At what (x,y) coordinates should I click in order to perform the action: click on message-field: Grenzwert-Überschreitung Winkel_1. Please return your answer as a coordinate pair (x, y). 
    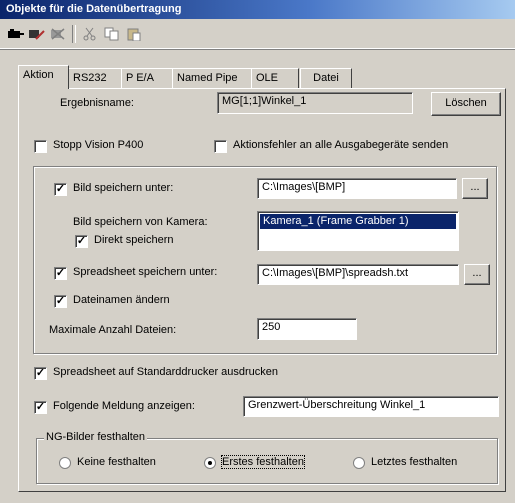
    Looking at the image, I should click on (371, 406).